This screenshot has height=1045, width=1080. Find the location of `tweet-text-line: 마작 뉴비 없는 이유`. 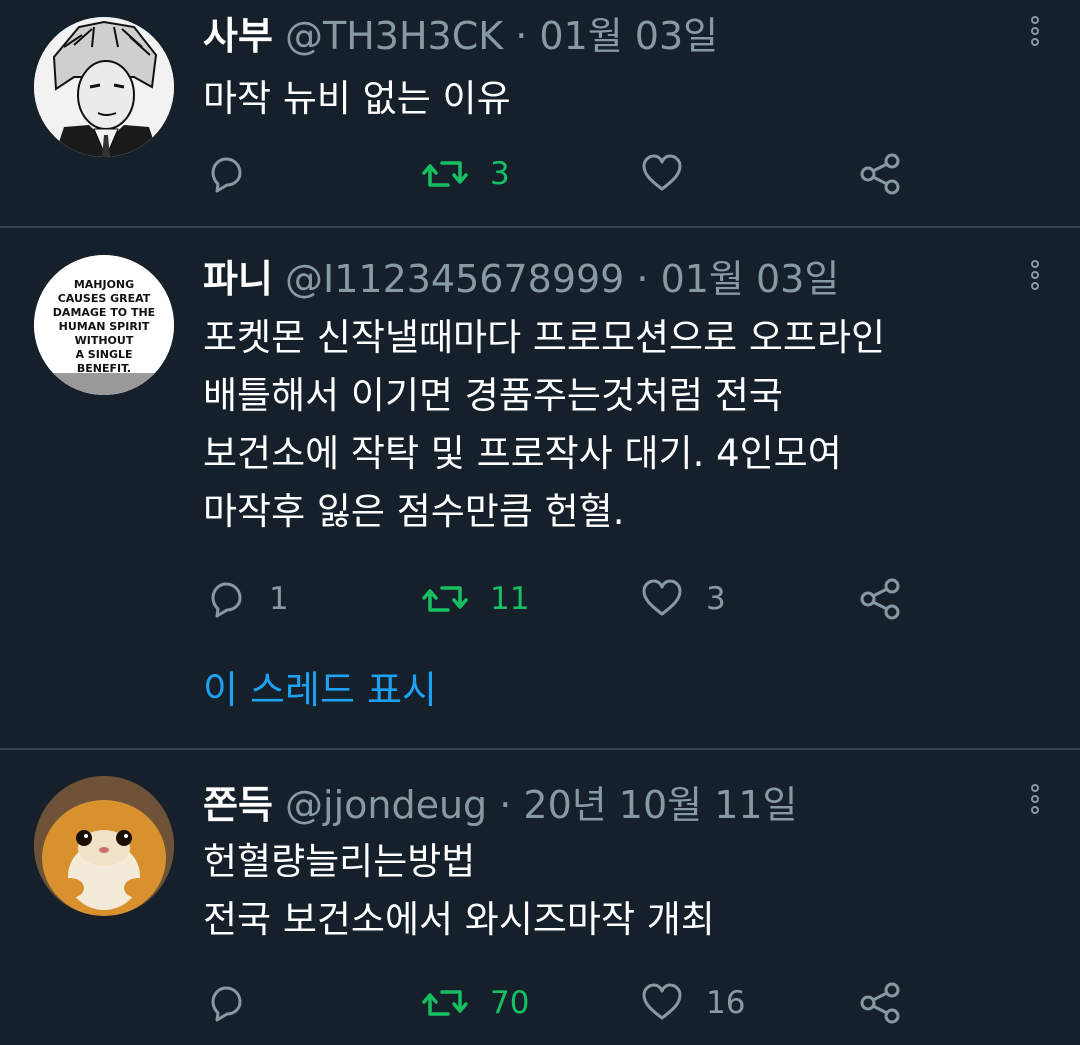

tweet-text-line: 마작 뉴비 없는 이유 is located at coordinates (357, 98).